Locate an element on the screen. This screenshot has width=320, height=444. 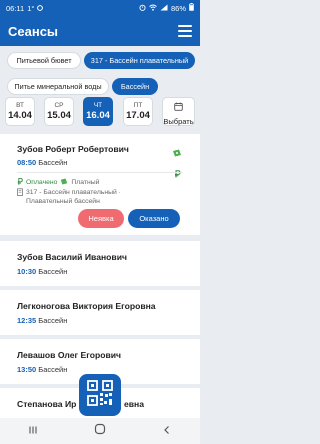
battery-icon is located at coordinates (191, 8).